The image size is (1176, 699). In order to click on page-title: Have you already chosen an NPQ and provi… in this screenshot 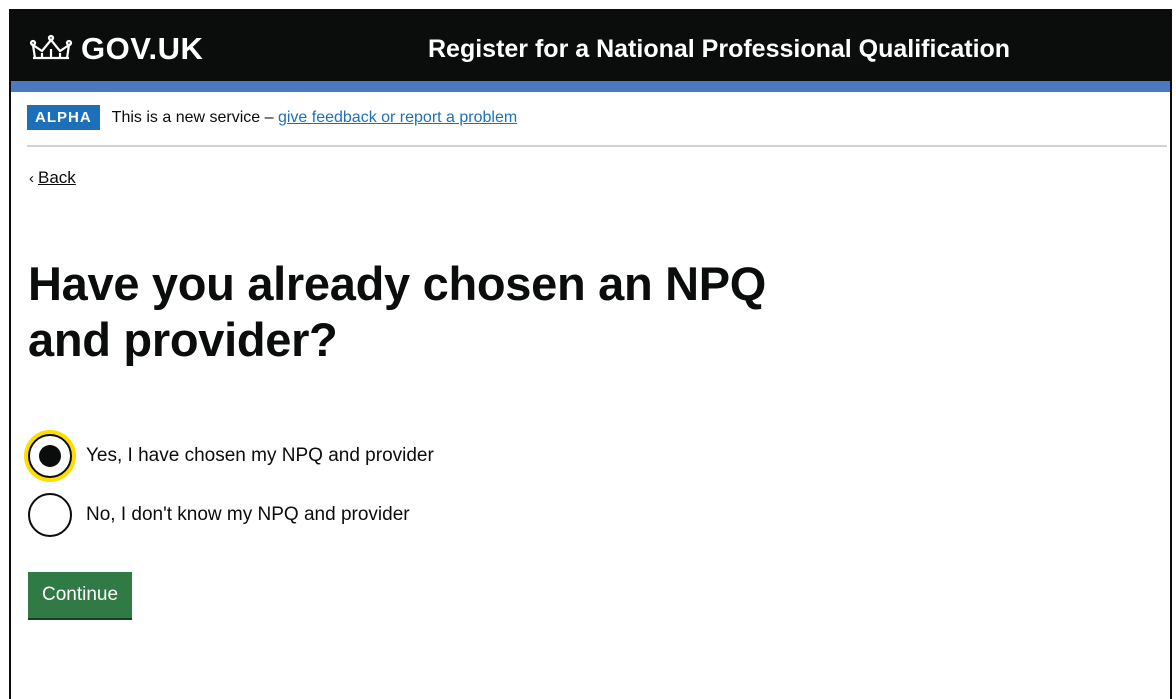, I will do `click(397, 311)`.